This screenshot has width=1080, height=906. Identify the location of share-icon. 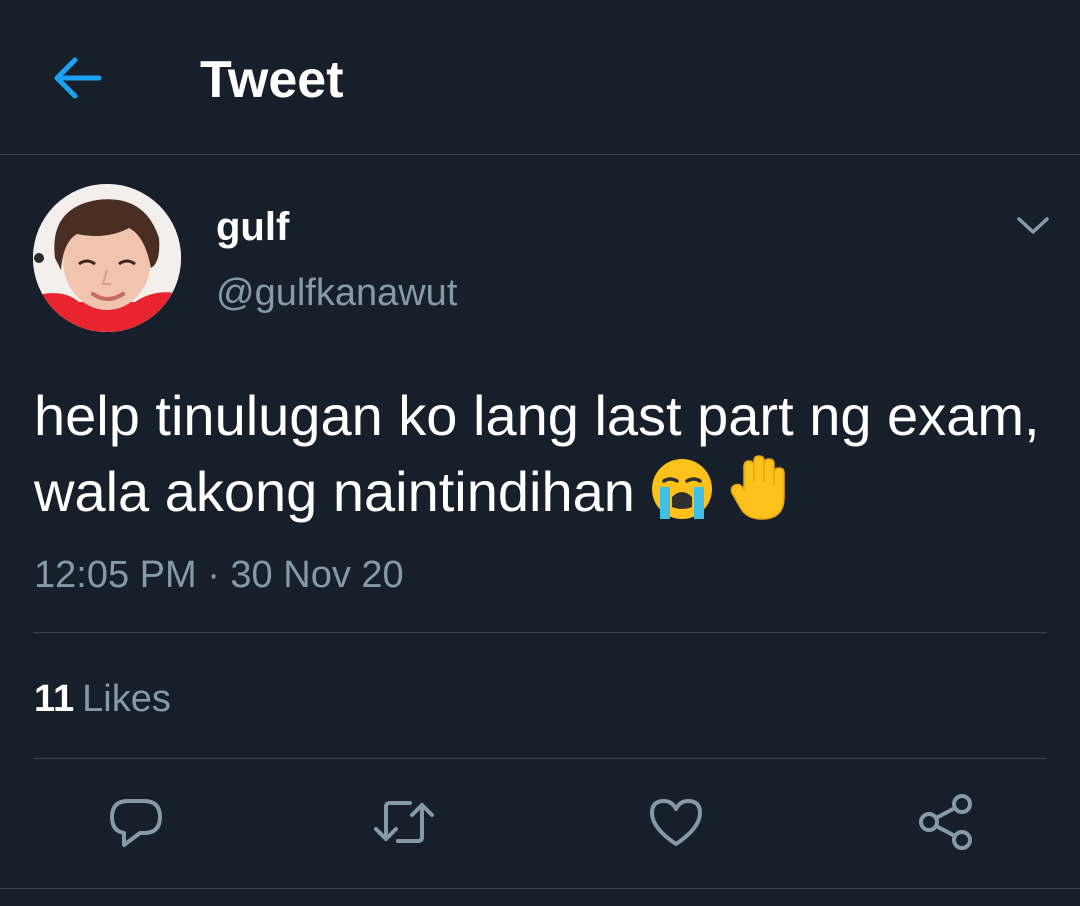
(945, 822).